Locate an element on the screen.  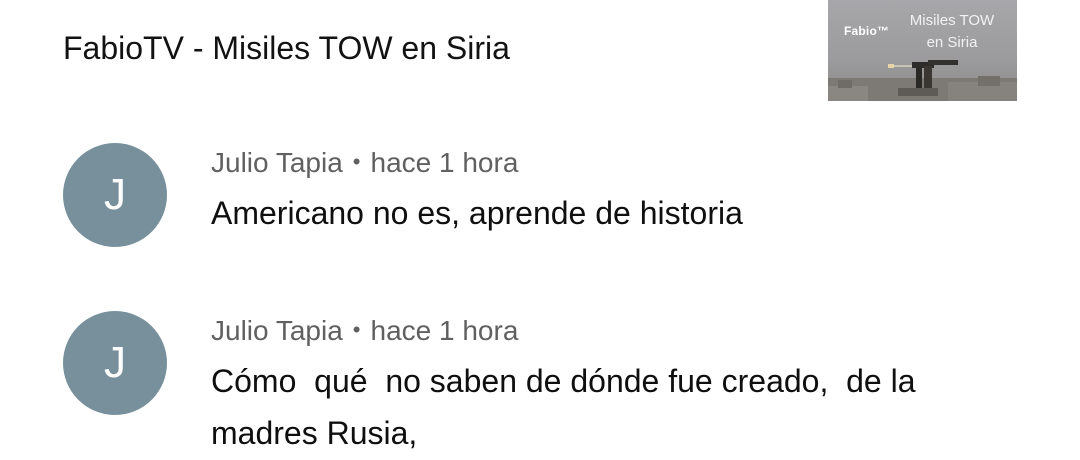
thumbnail-caption-line2: en Siria is located at coordinates (952, 42).